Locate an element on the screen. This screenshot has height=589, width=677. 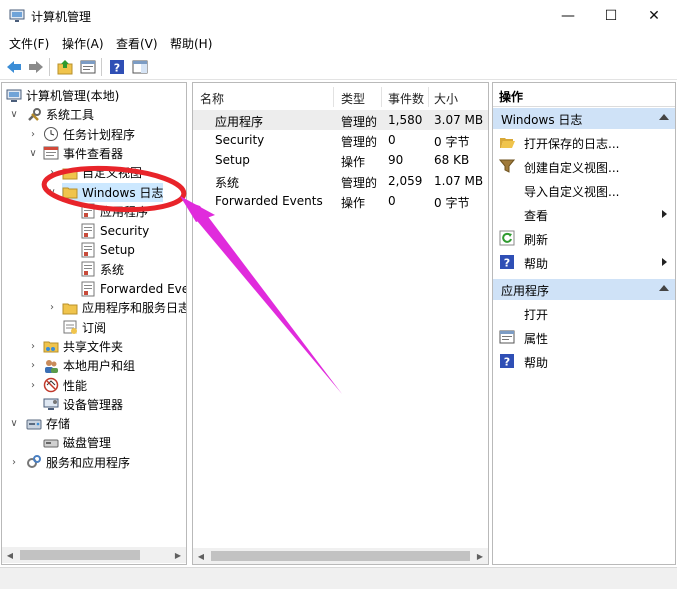
toolbar: ? is located at coordinates (338, 67).